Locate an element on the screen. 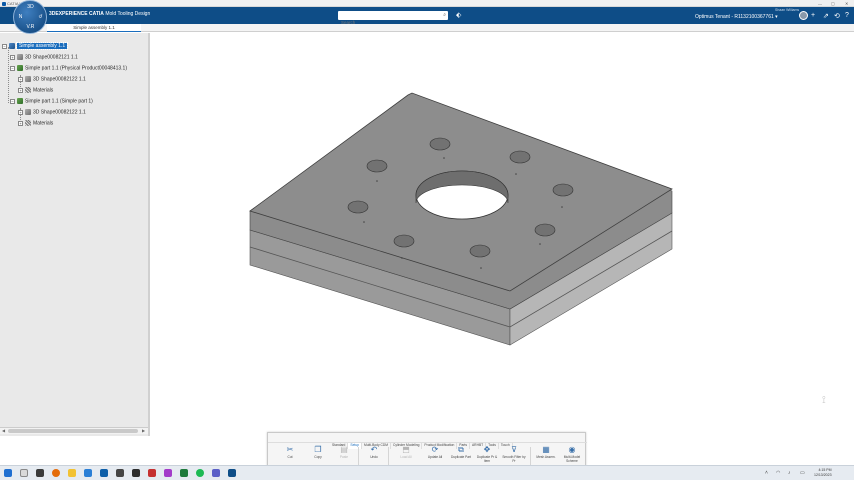 The width and height of the screenshot is (854, 480). copy-button: ❐ Copy is located at coordinates (318, 456).